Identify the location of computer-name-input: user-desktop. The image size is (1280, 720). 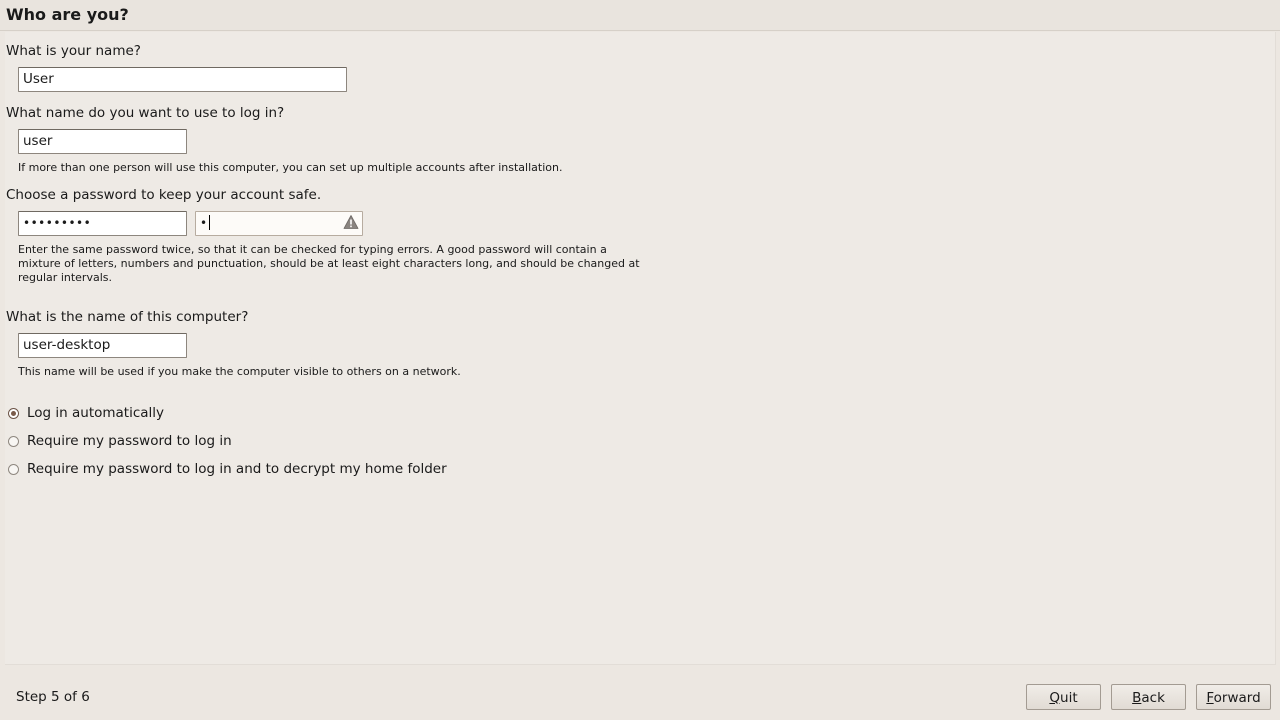
(102, 345).